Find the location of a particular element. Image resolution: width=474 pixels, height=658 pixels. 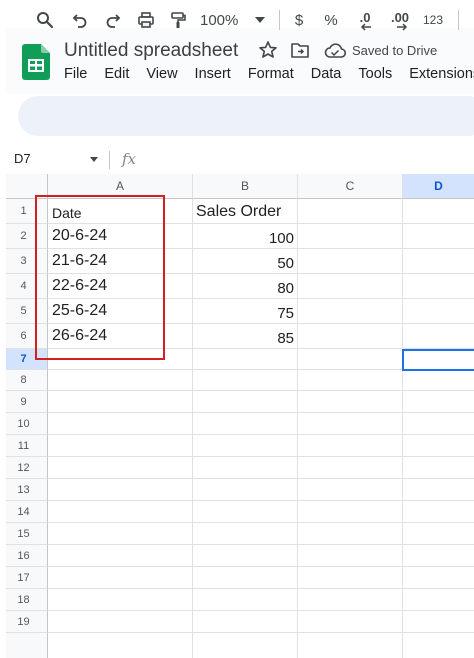

name-box: D7 is located at coordinates (22, 158).